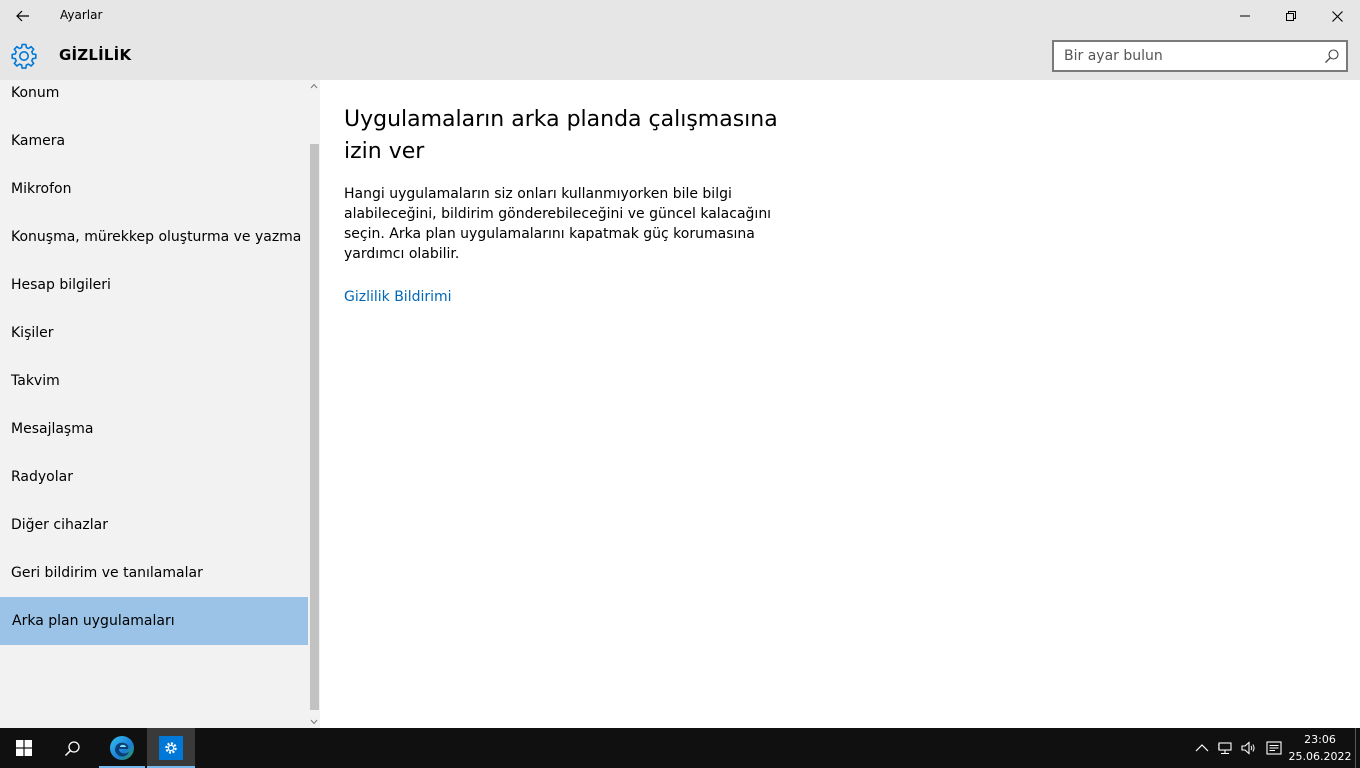  I want to click on minimize-button, so click(1245, 16).